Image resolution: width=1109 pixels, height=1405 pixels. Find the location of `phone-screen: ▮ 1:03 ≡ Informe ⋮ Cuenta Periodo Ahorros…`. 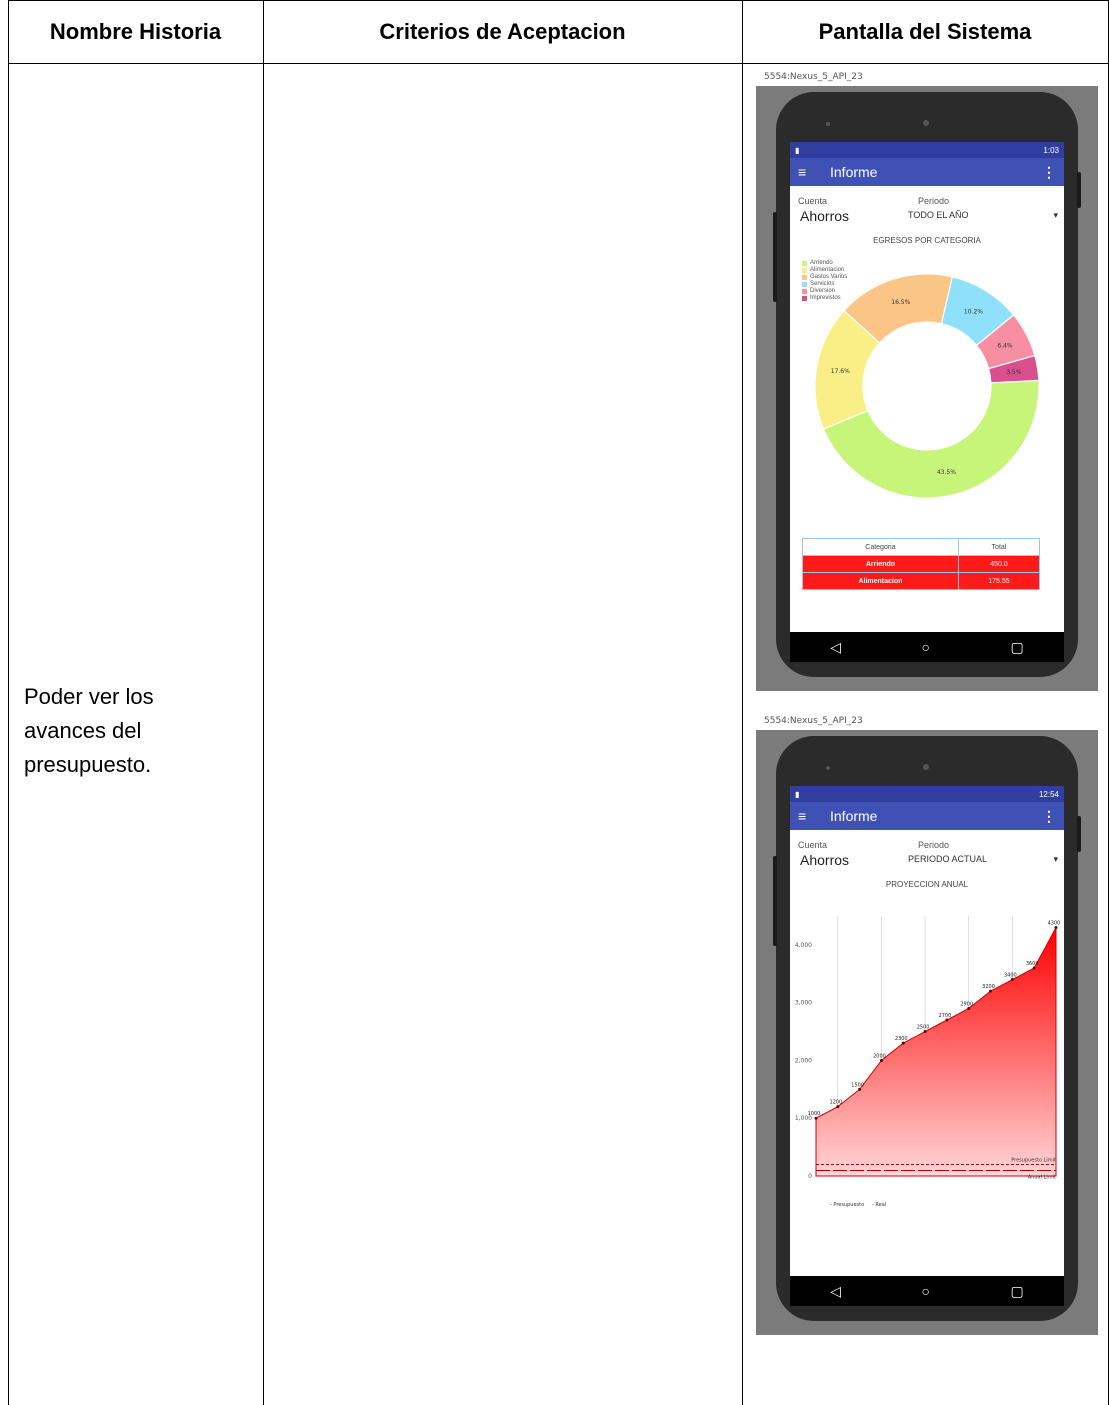

phone-screen: ▮ 1:03 ≡ Informe ⋮ Cuenta Periodo Ahorros… is located at coordinates (927, 387).